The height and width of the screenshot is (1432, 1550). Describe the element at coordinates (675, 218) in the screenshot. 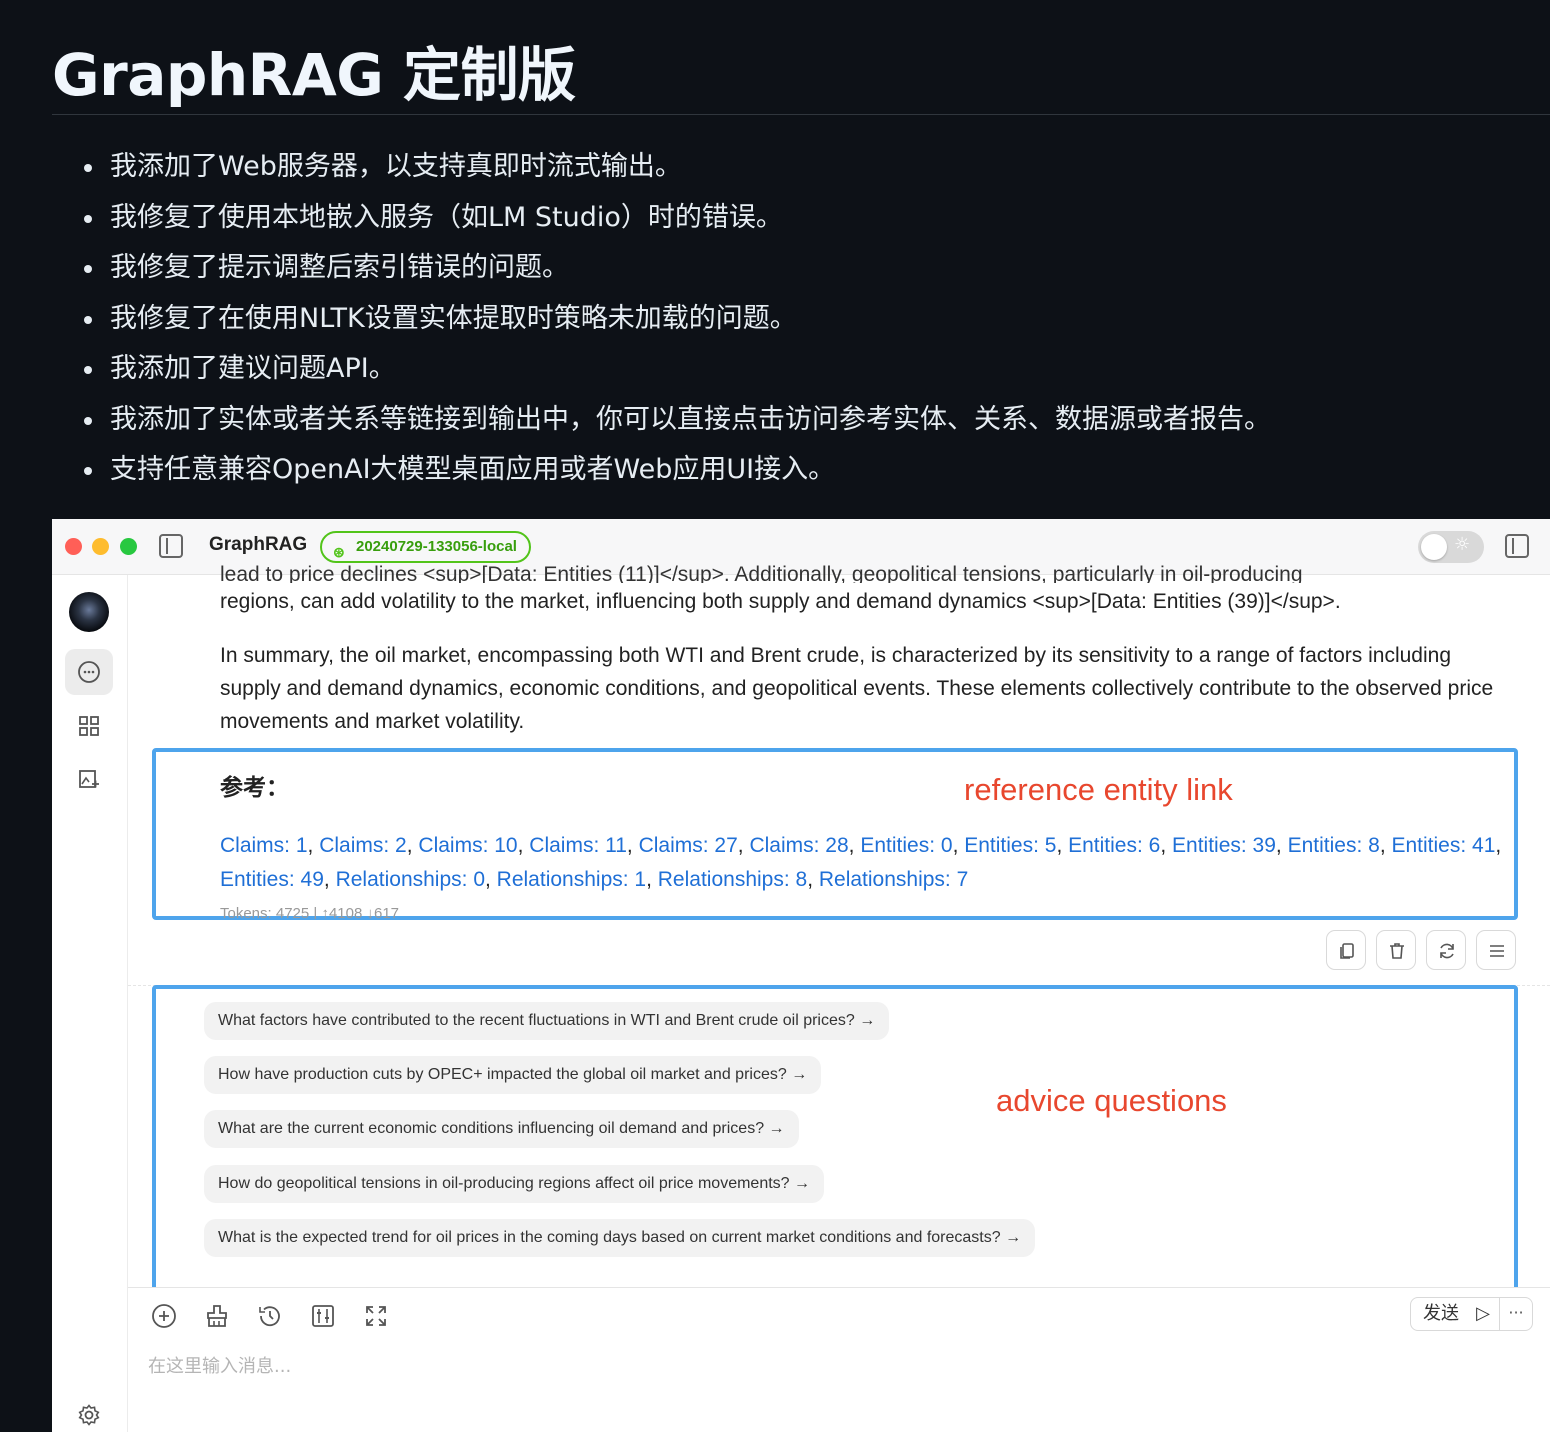

I see `feature-item: 我修复了使用本地嵌入服务（如LM Studio）时的错误。` at that location.